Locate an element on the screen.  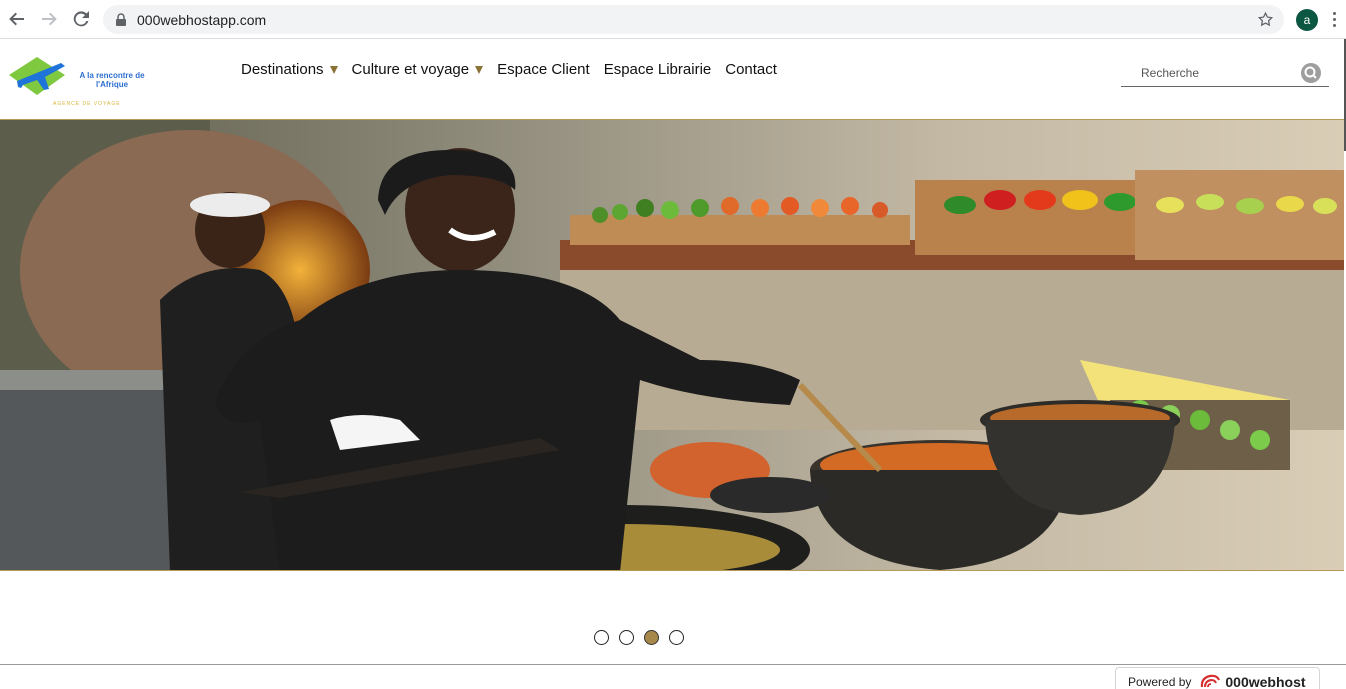
forward-button is located at coordinates (49, 19).